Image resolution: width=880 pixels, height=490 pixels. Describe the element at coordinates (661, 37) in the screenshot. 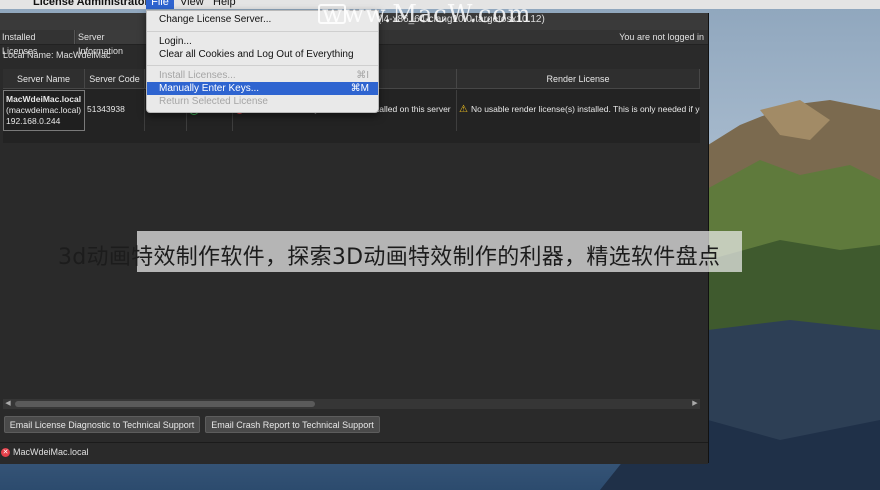

I see `login-status: You are not logged in` at that location.